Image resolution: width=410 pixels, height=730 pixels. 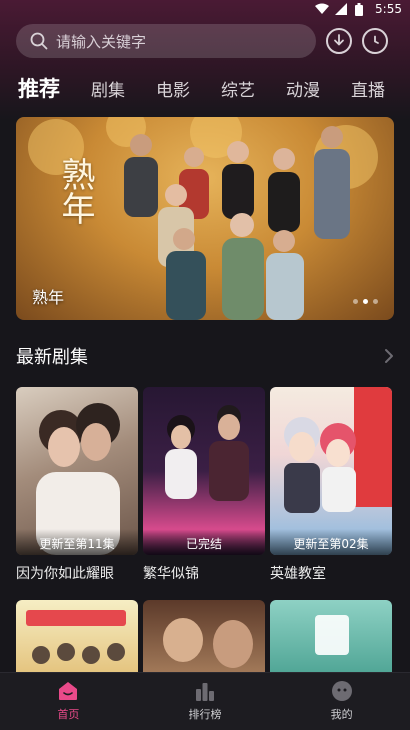 I want to click on series-card: 已完结 繁华似锦, so click(x=204, y=485).